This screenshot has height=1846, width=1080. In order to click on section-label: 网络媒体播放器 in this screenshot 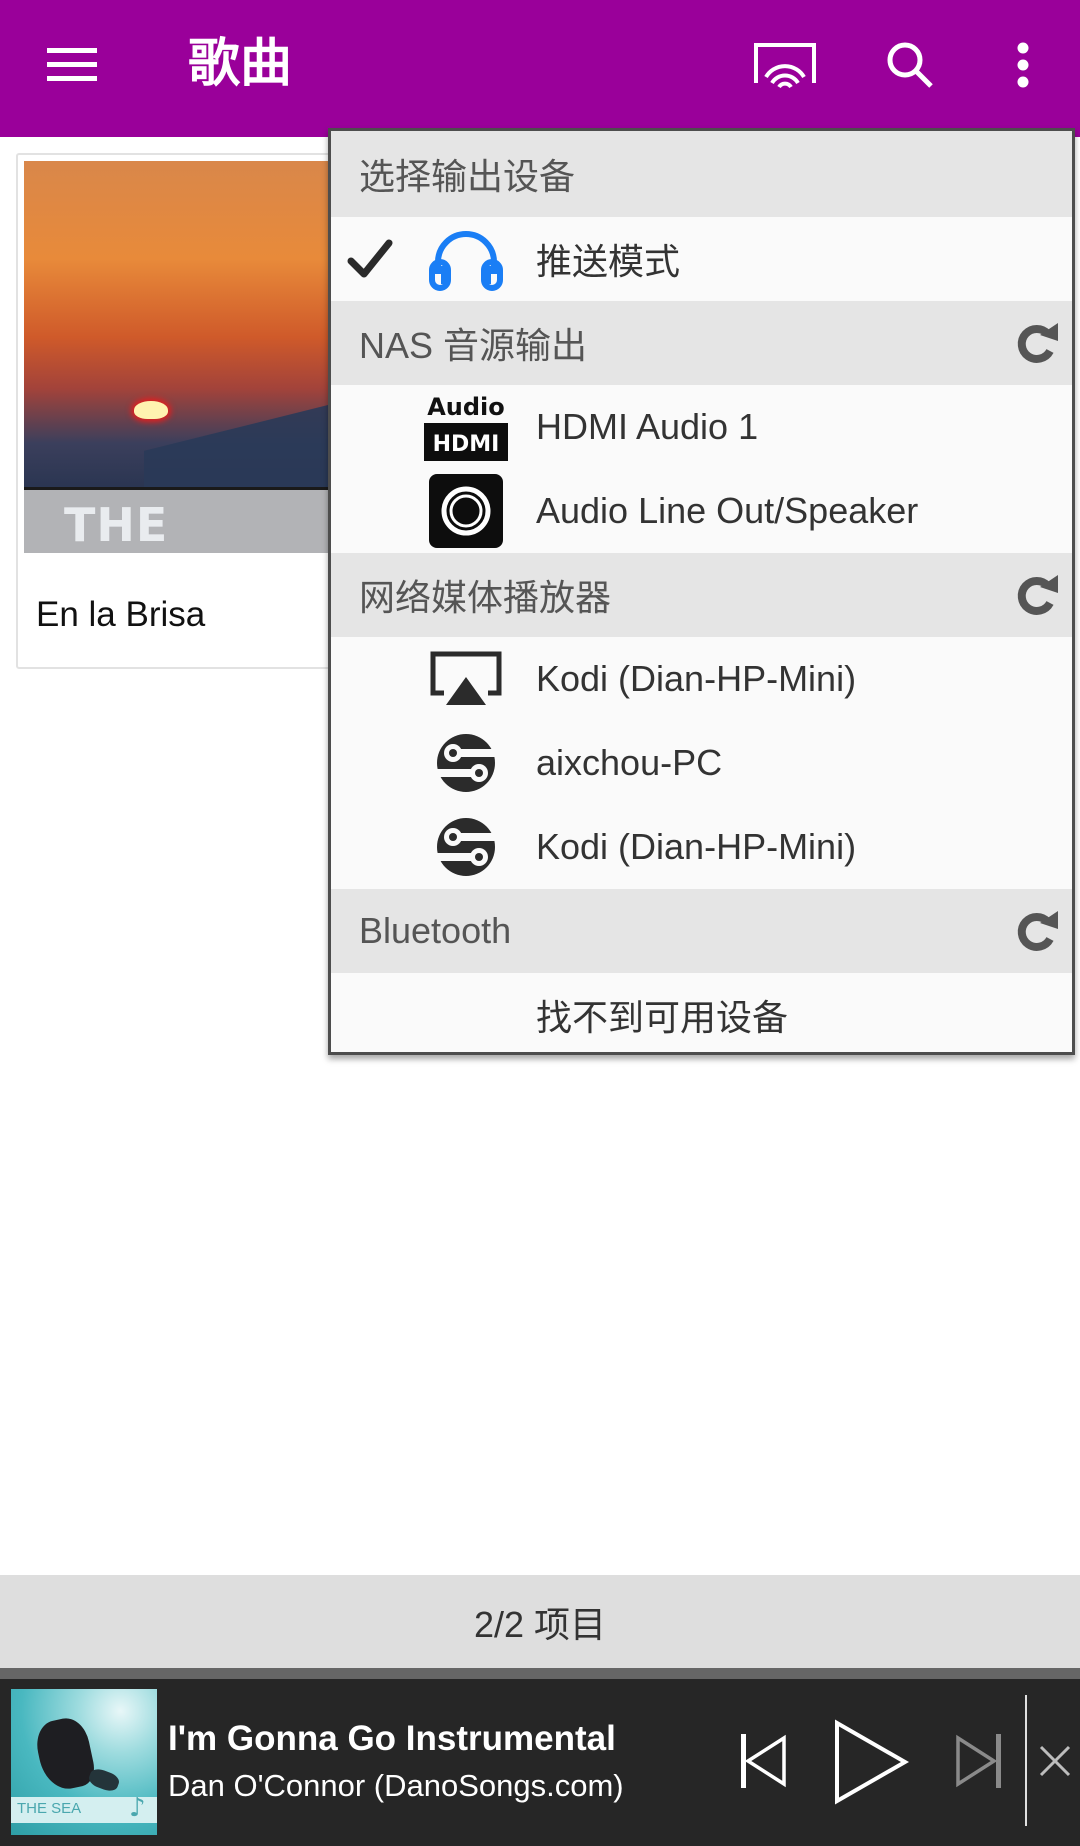, I will do `click(485, 597)`.